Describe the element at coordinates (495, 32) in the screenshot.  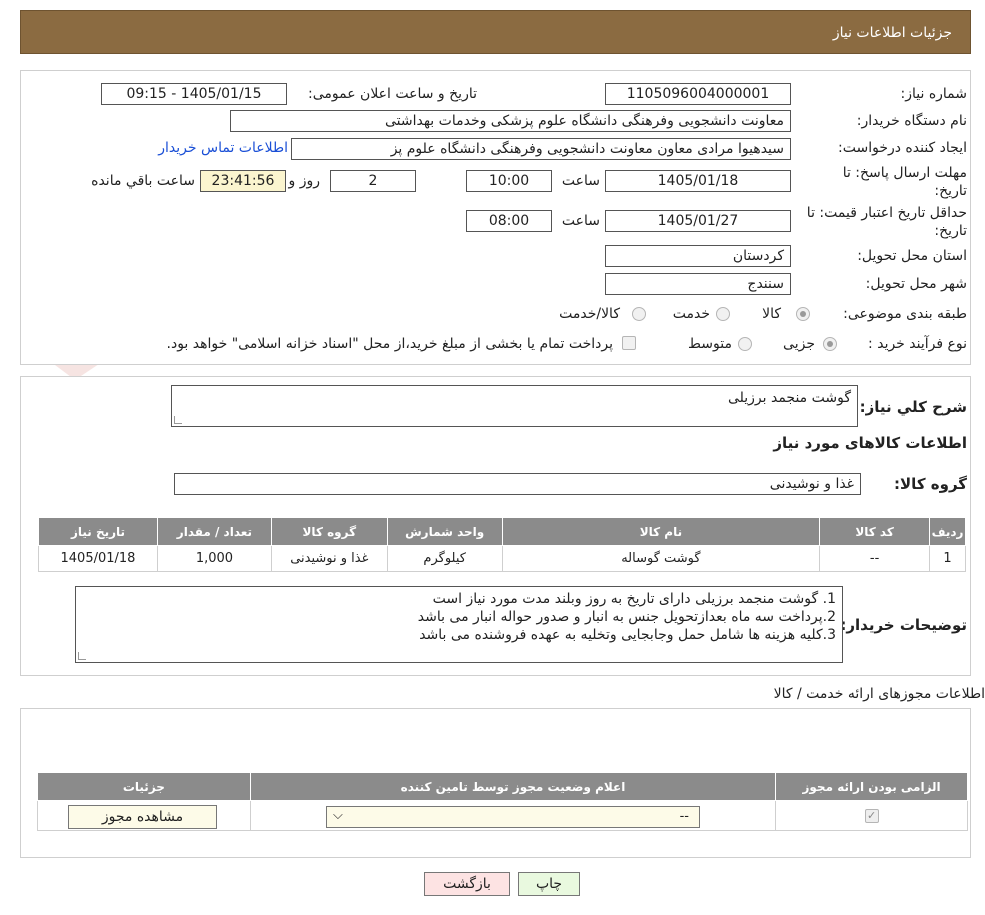
I see `page-title-bar: جزئیات اطلاعات نیاز` at that location.